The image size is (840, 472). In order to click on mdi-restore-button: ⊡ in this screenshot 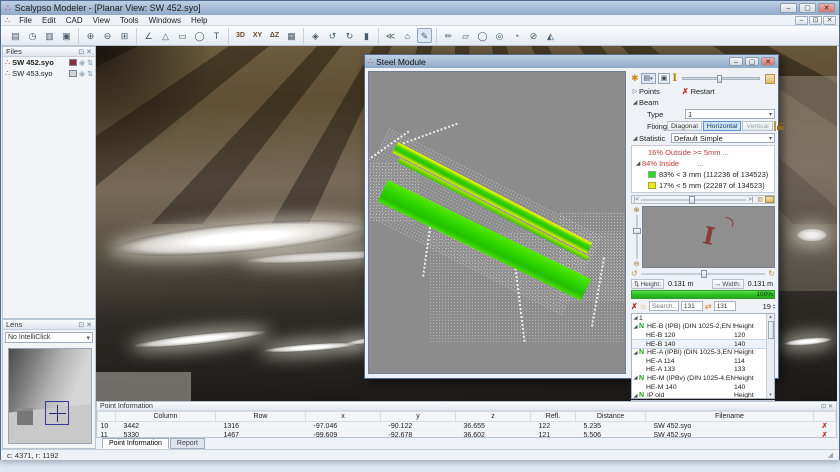, I will do `click(815, 20)`.